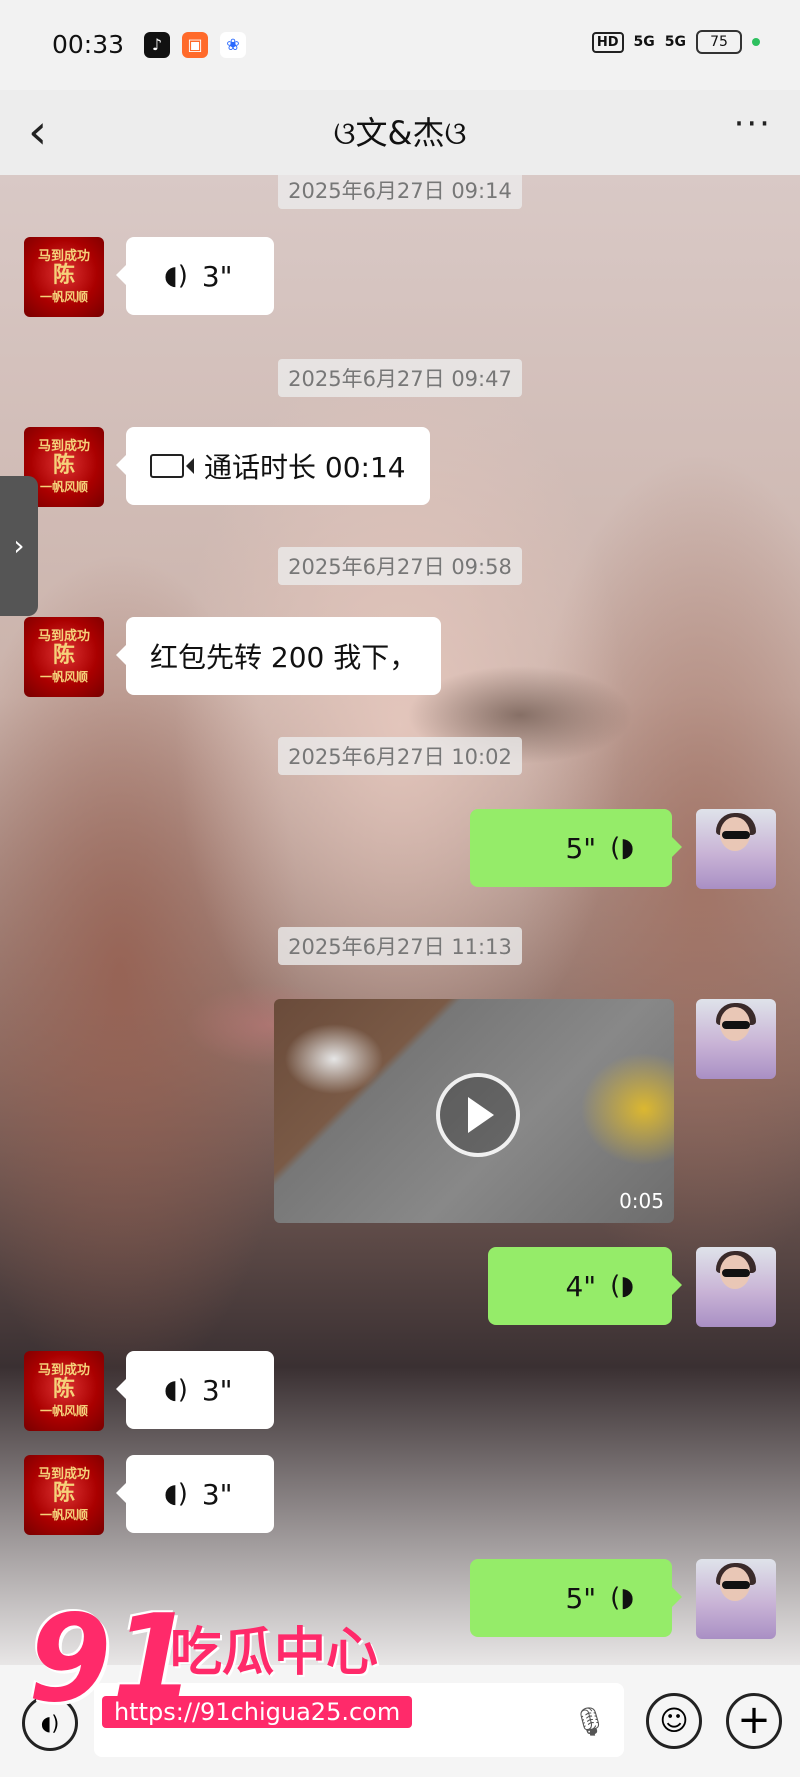 The height and width of the screenshot is (1777, 800). I want to click on watermark-text: 吃瓜中心, so click(274, 1653).